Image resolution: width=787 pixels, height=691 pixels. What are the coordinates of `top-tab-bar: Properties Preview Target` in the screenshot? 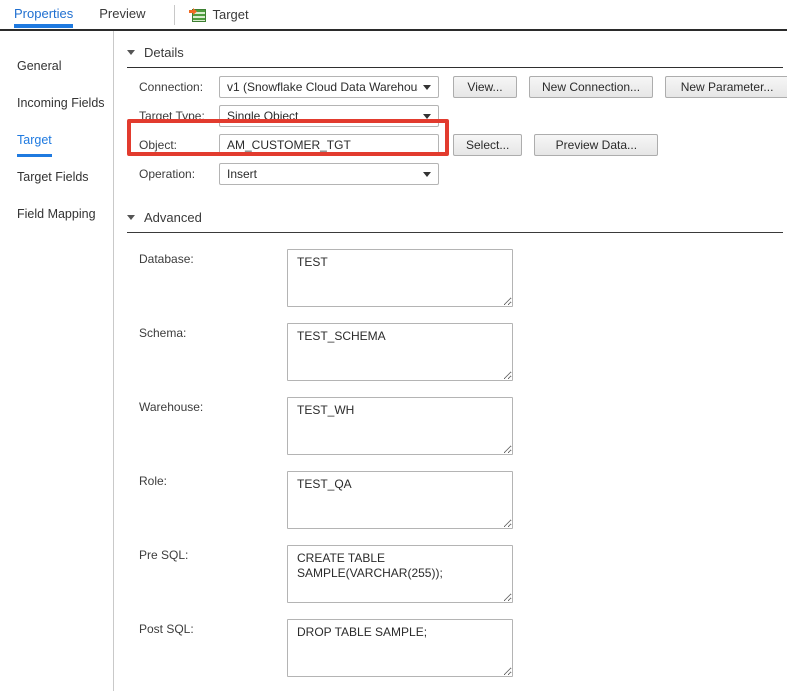 It's located at (393, 15).